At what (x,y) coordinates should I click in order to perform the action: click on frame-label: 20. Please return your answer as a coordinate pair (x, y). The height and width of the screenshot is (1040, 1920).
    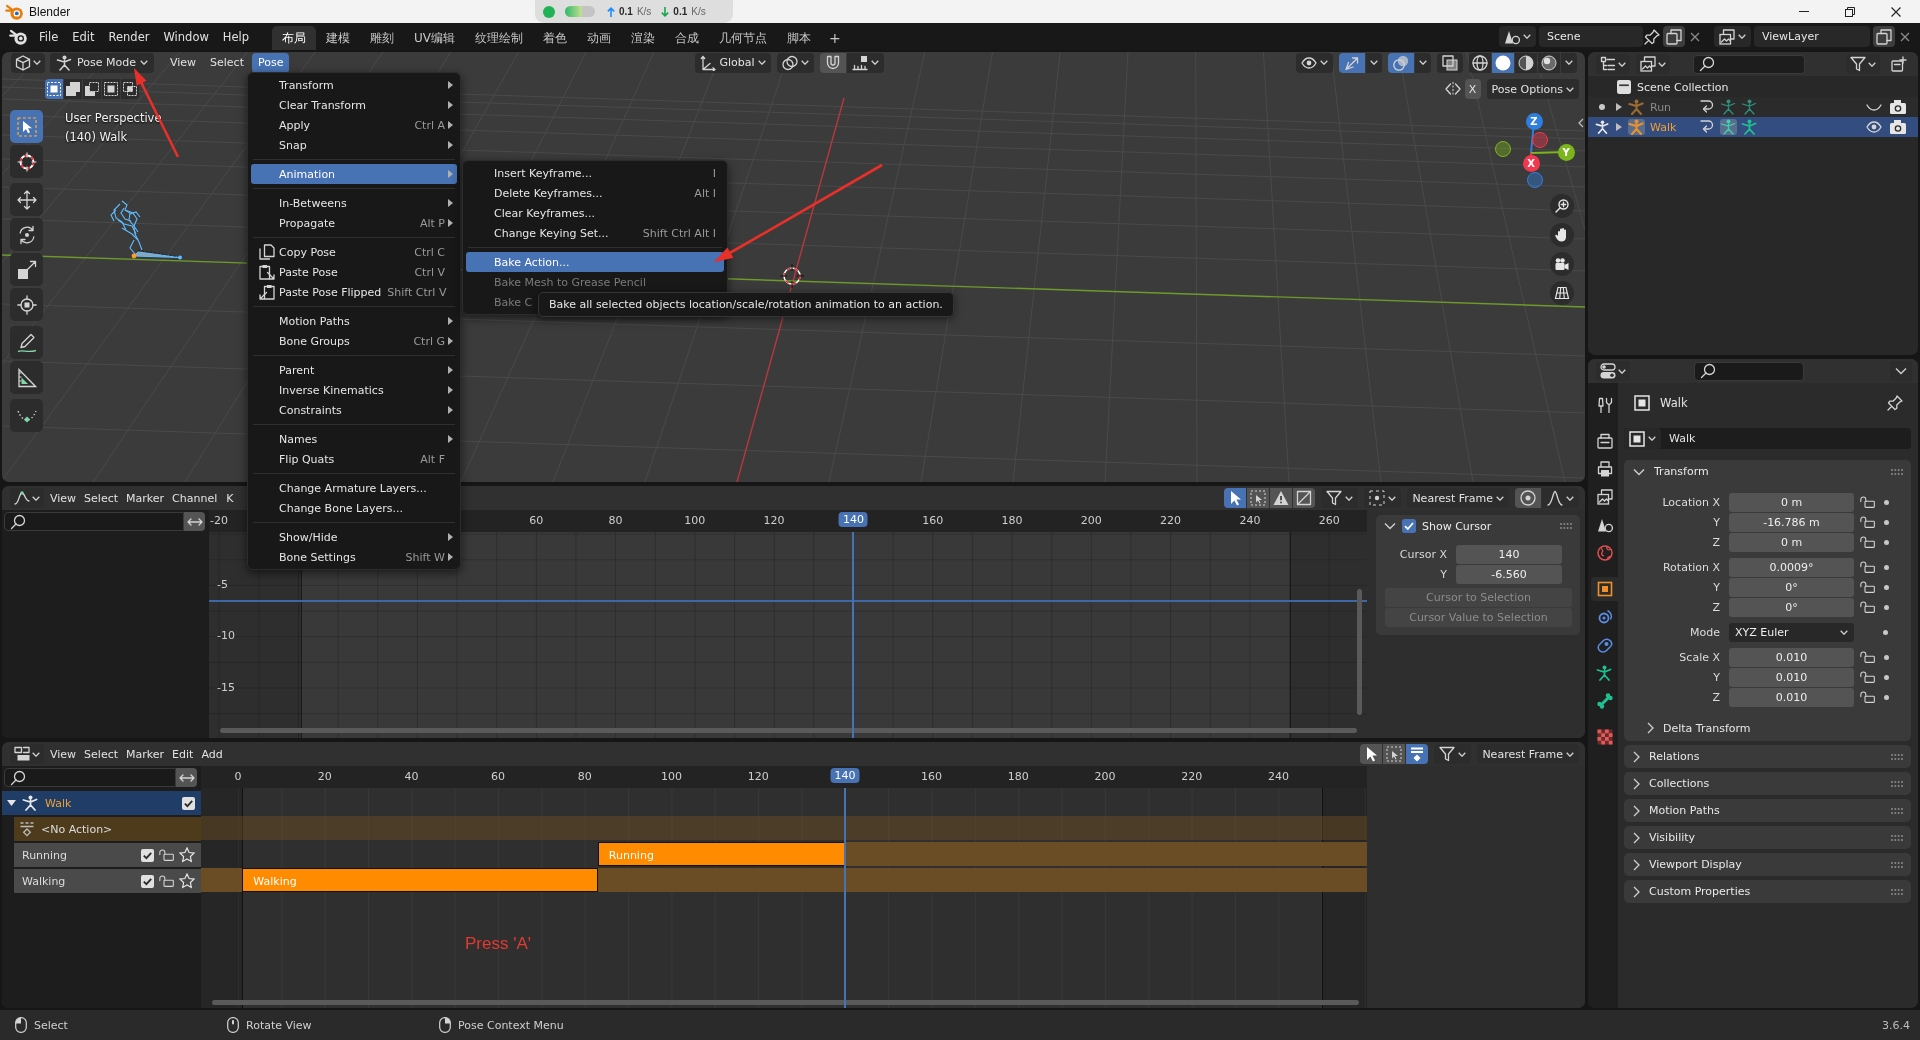
    Looking at the image, I should click on (324, 776).